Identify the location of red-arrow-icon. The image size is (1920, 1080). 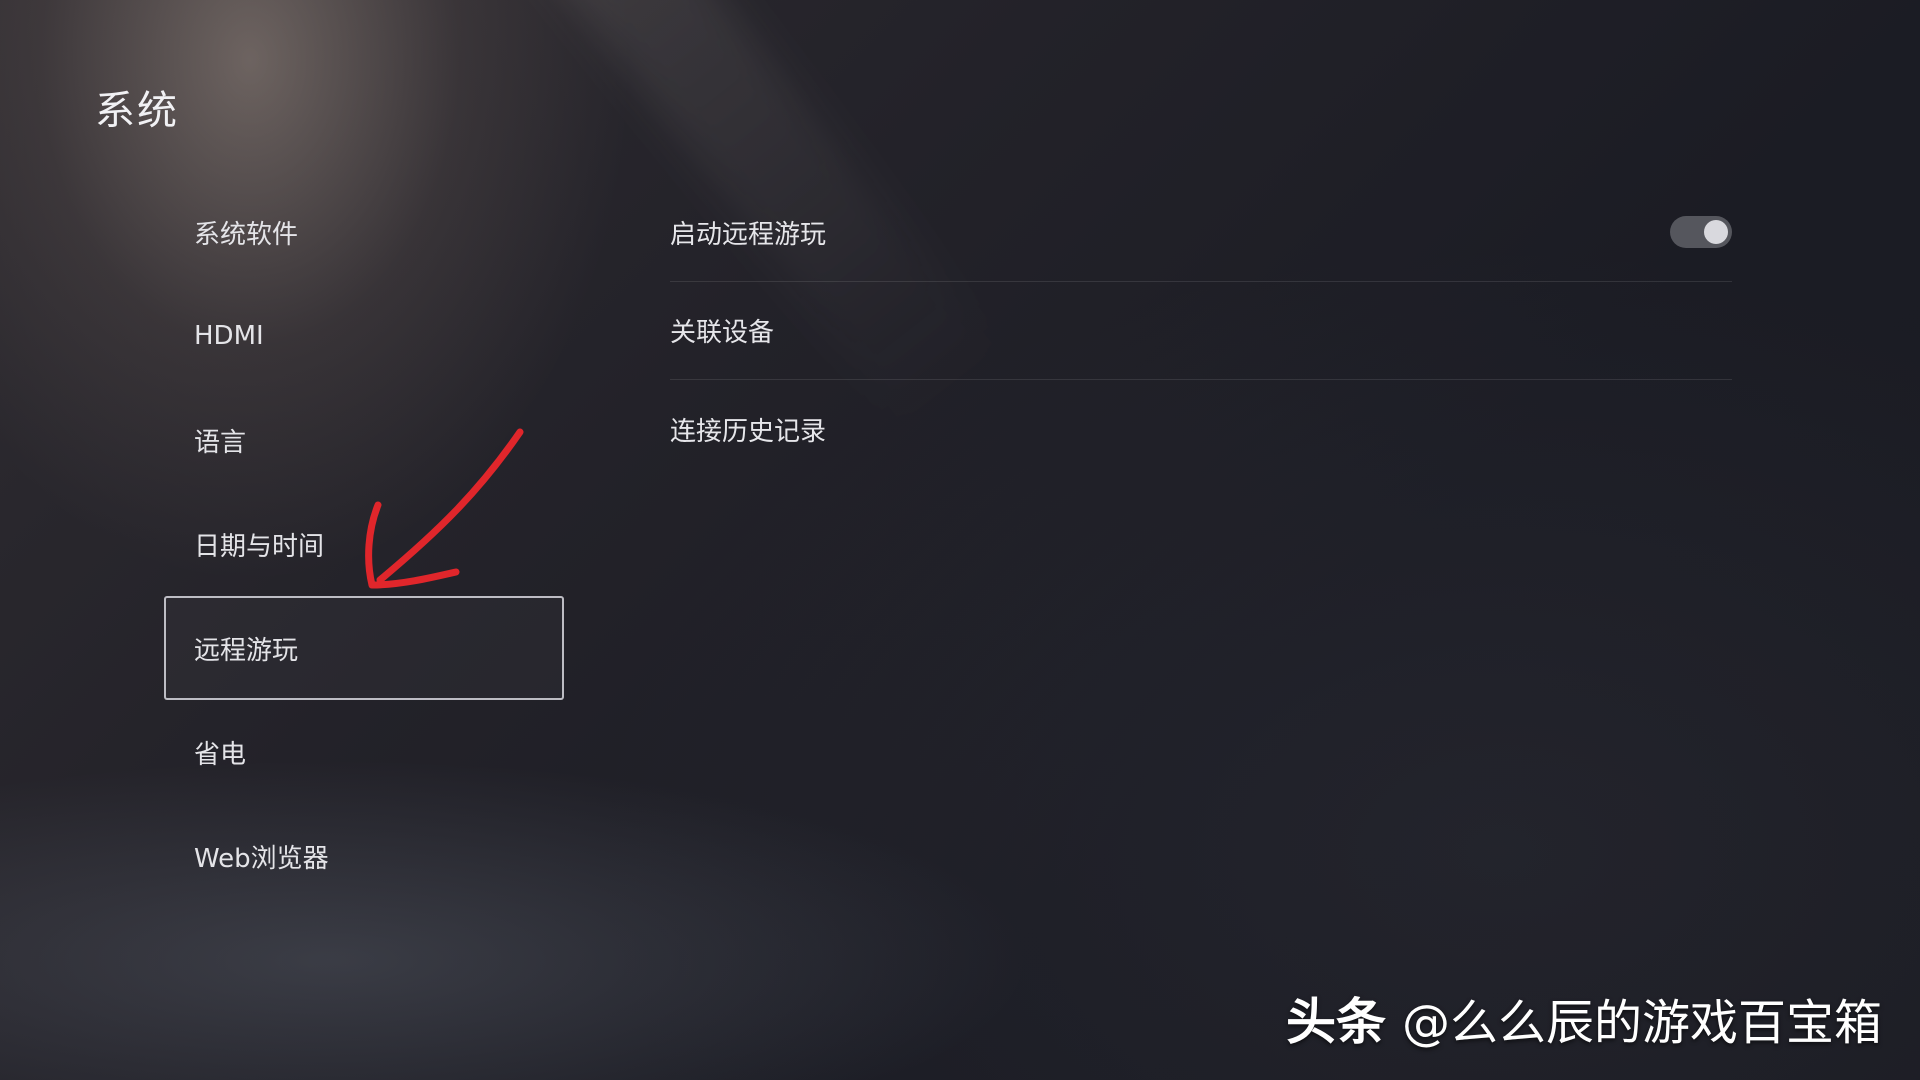
(444, 508).